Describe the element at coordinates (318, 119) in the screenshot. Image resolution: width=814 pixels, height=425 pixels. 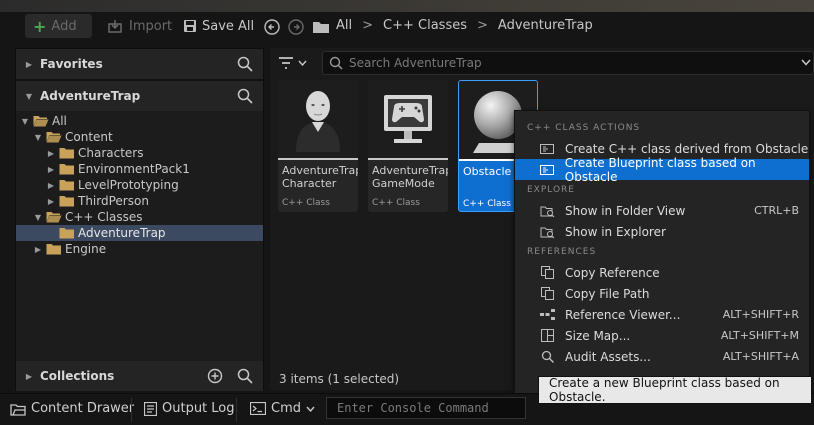
I see `person-icon` at that location.